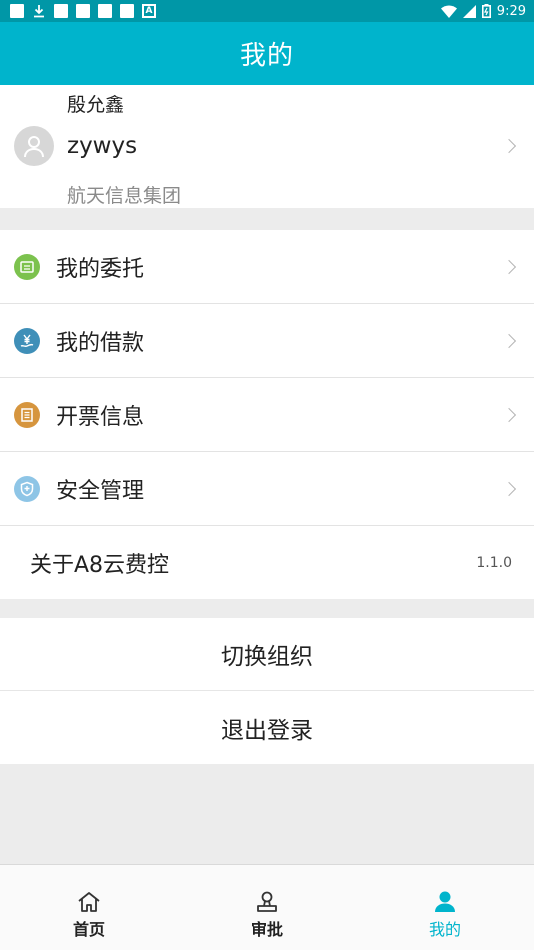  Describe the element at coordinates (27, 414) in the screenshot. I see `invoice-icon` at that location.